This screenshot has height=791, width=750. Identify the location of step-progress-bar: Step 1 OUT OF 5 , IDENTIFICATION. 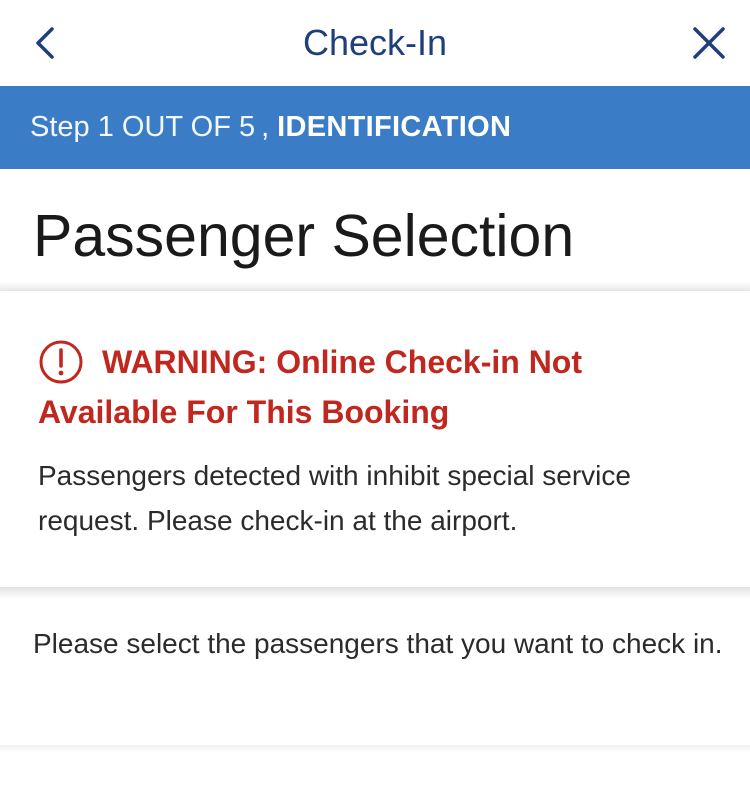
(375, 127).